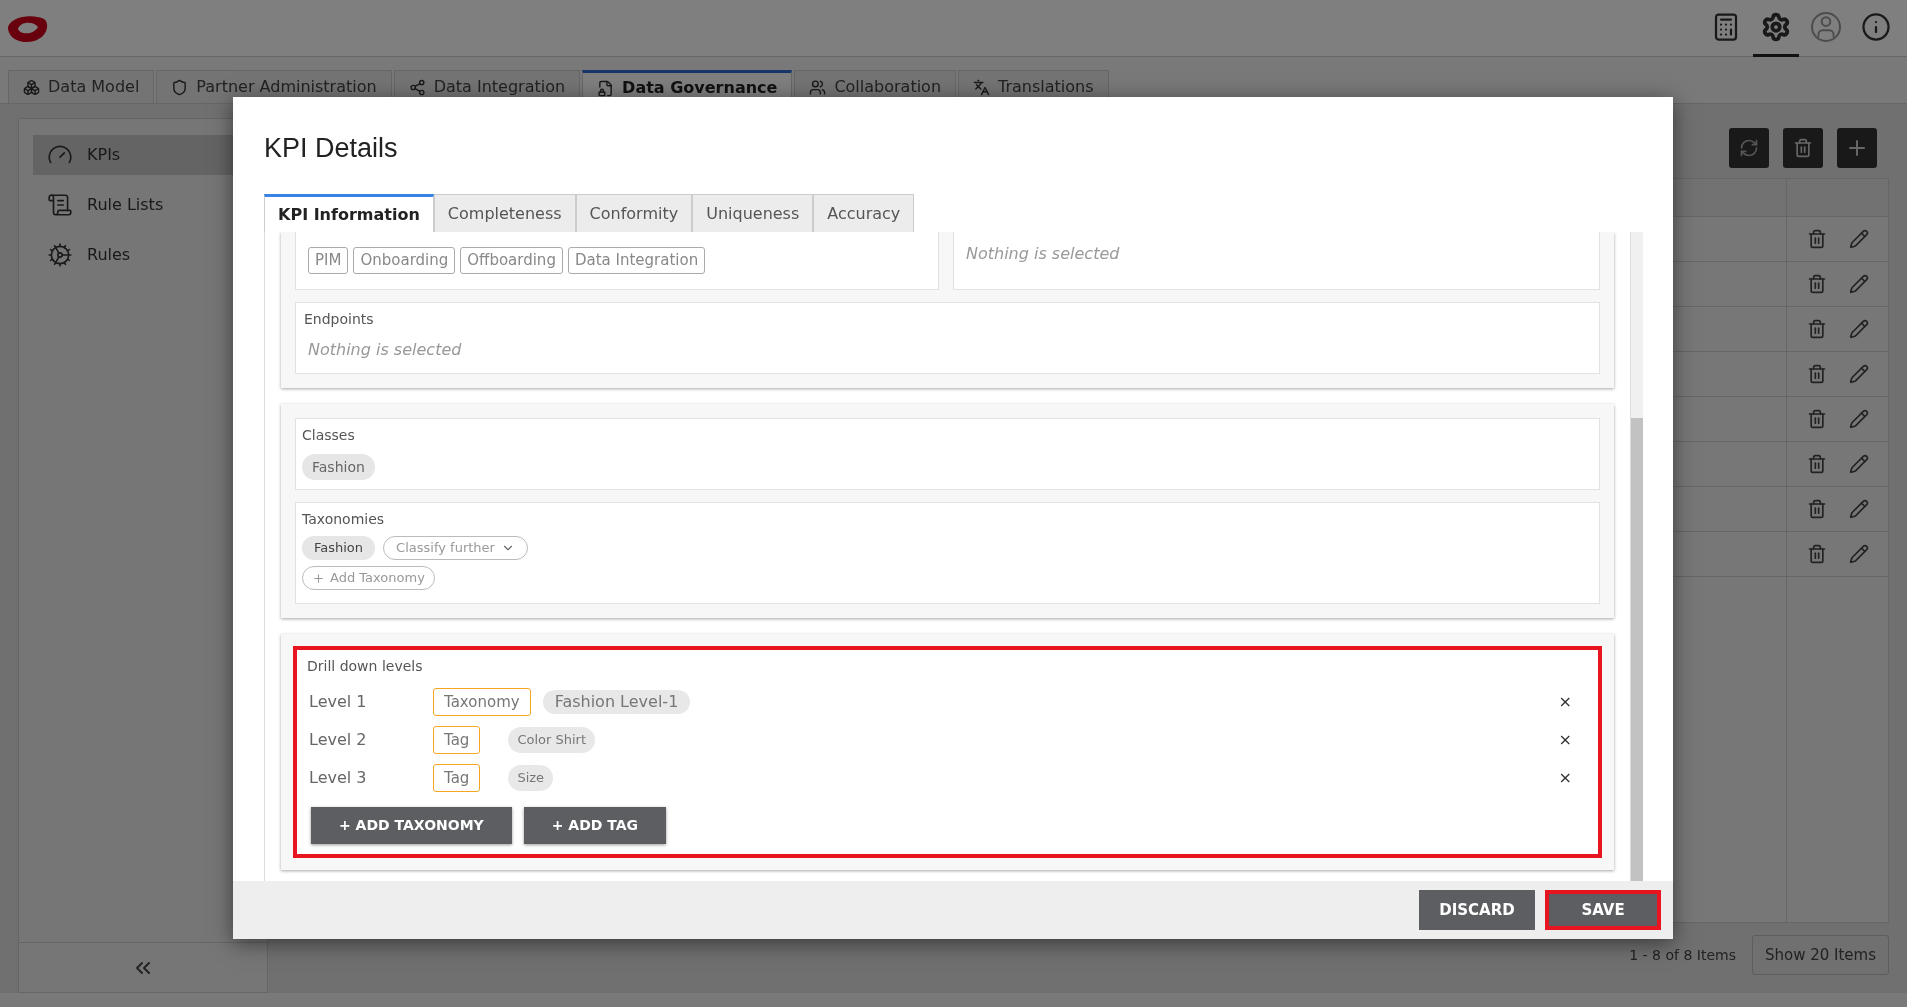 This screenshot has width=1907, height=1007. Describe the element at coordinates (338, 702) in the screenshot. I see `level-label: Level 1` at that location.